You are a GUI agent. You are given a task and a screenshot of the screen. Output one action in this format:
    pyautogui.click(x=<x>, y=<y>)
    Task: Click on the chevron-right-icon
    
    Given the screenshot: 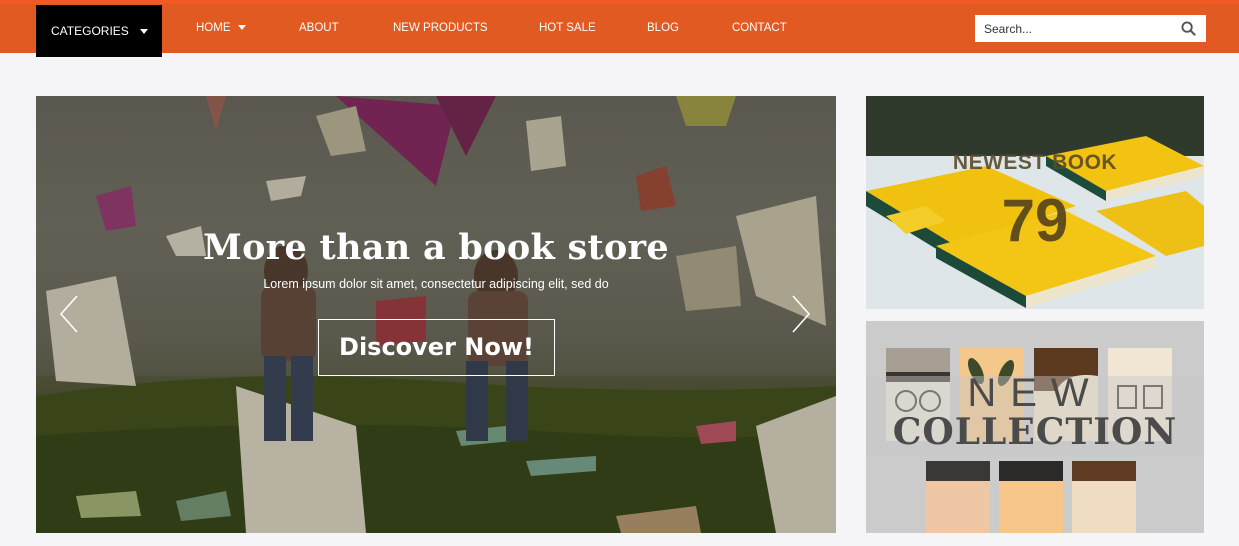 What is the action you would take?
    pyautogui.click(x=801, y=314)
    